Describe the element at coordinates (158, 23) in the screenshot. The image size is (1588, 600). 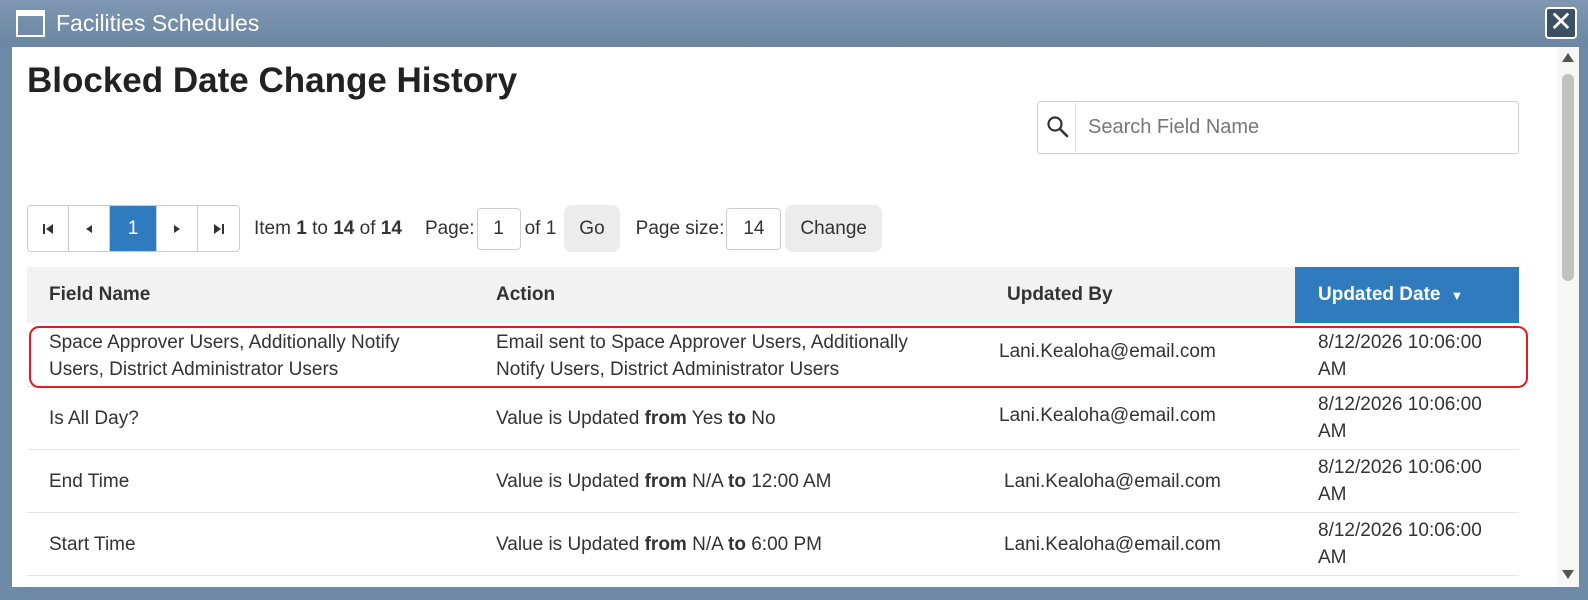
I see `window-title: Facilities Schedules` at that location.